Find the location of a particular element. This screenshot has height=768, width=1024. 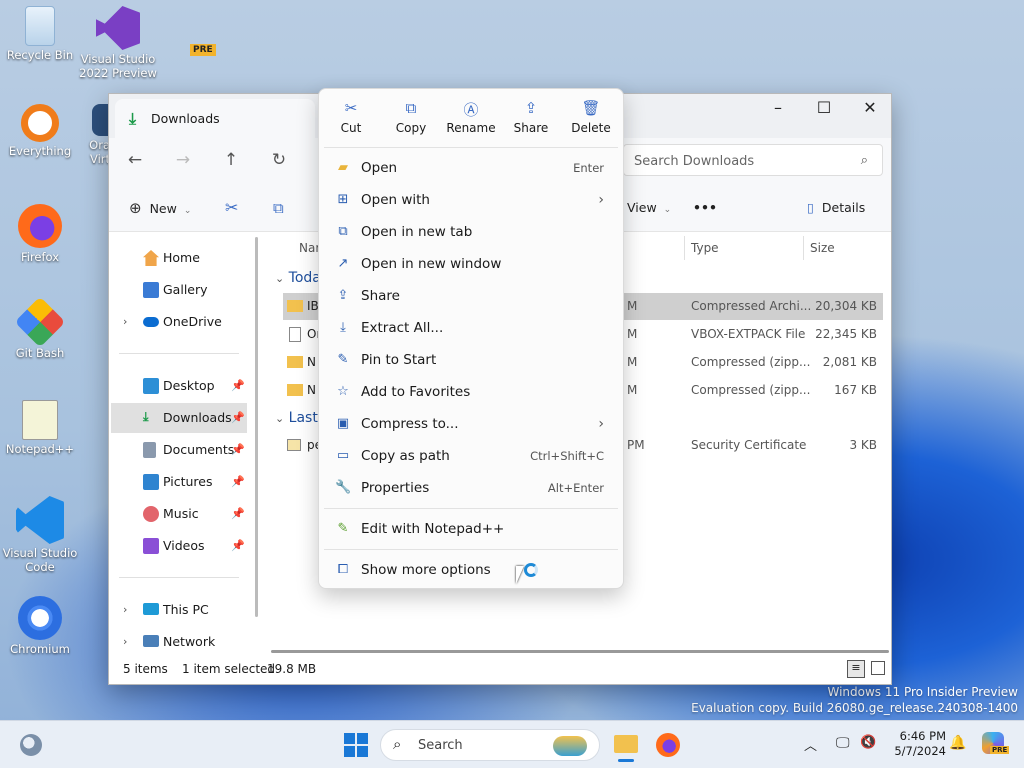

start-button is located at coordinates (356, 745).